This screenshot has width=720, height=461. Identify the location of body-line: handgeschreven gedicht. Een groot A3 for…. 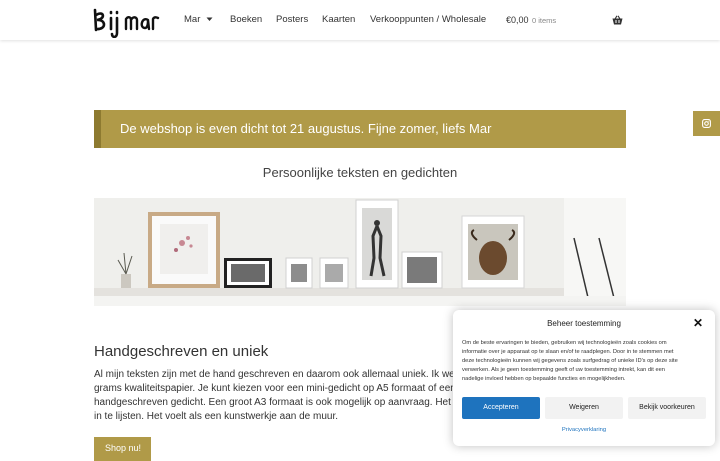
(286, 402).